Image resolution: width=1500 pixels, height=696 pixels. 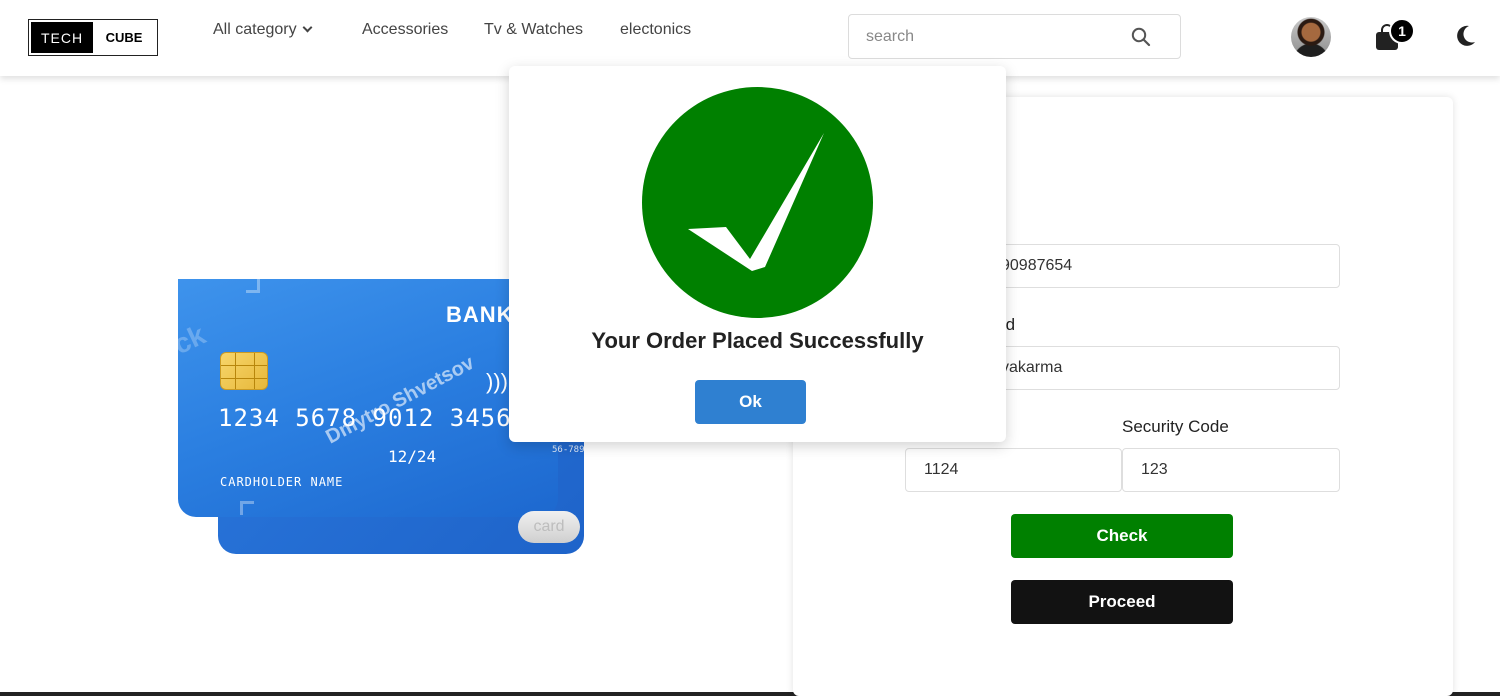 What do you see at coordinates (412, 456) in the screenshot?
I see `card-expiry: 12/24` at bounding box center [412, 456].